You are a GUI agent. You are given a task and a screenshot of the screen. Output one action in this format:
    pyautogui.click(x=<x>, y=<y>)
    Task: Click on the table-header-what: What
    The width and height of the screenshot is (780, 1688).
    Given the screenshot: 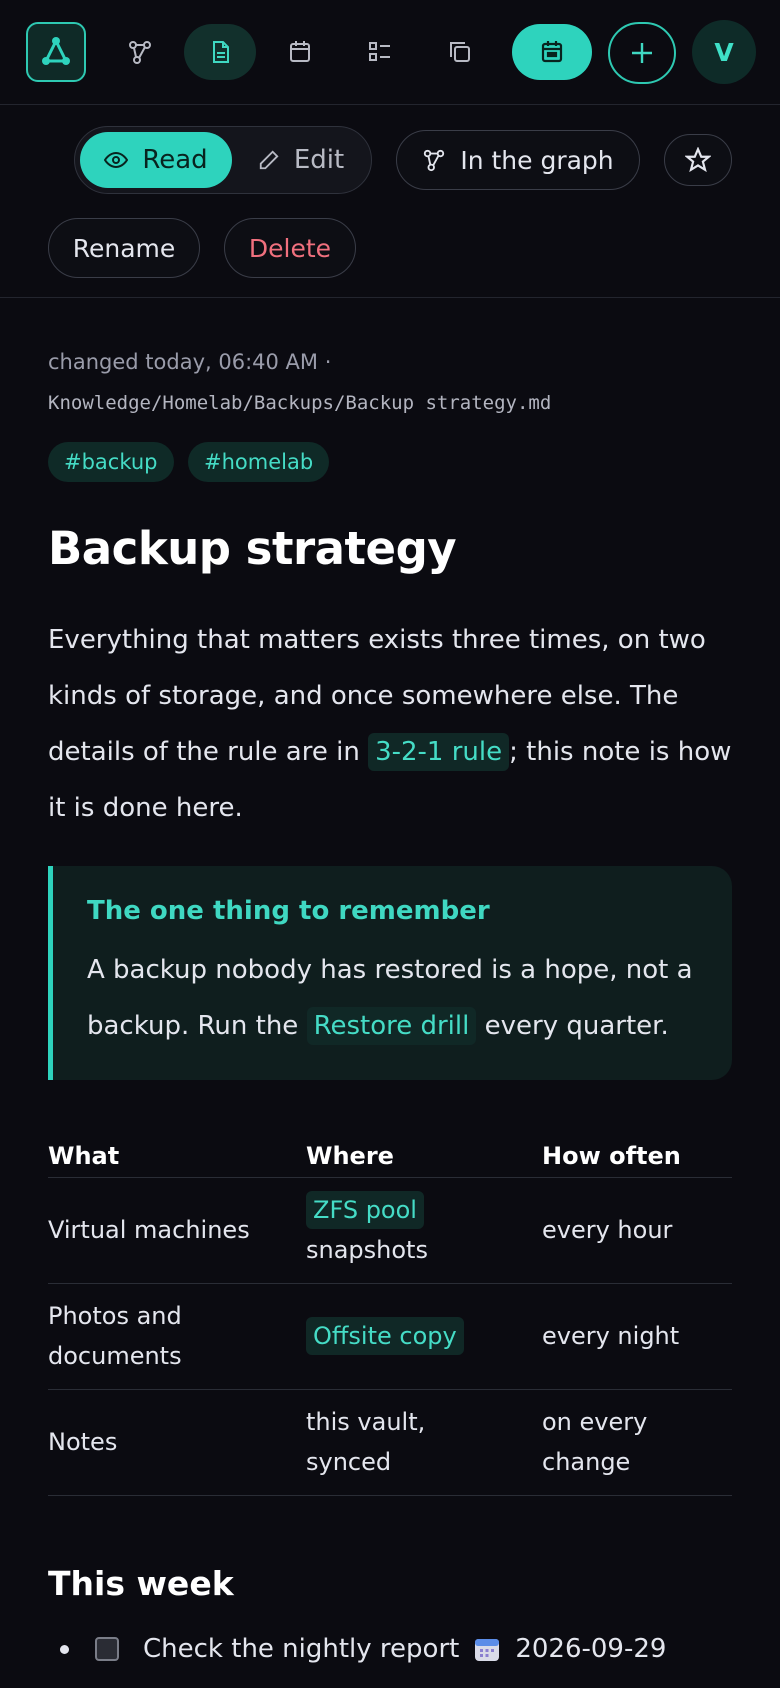 What is the action you would take?
    pyautogui.click(x=84, y=1156)
    